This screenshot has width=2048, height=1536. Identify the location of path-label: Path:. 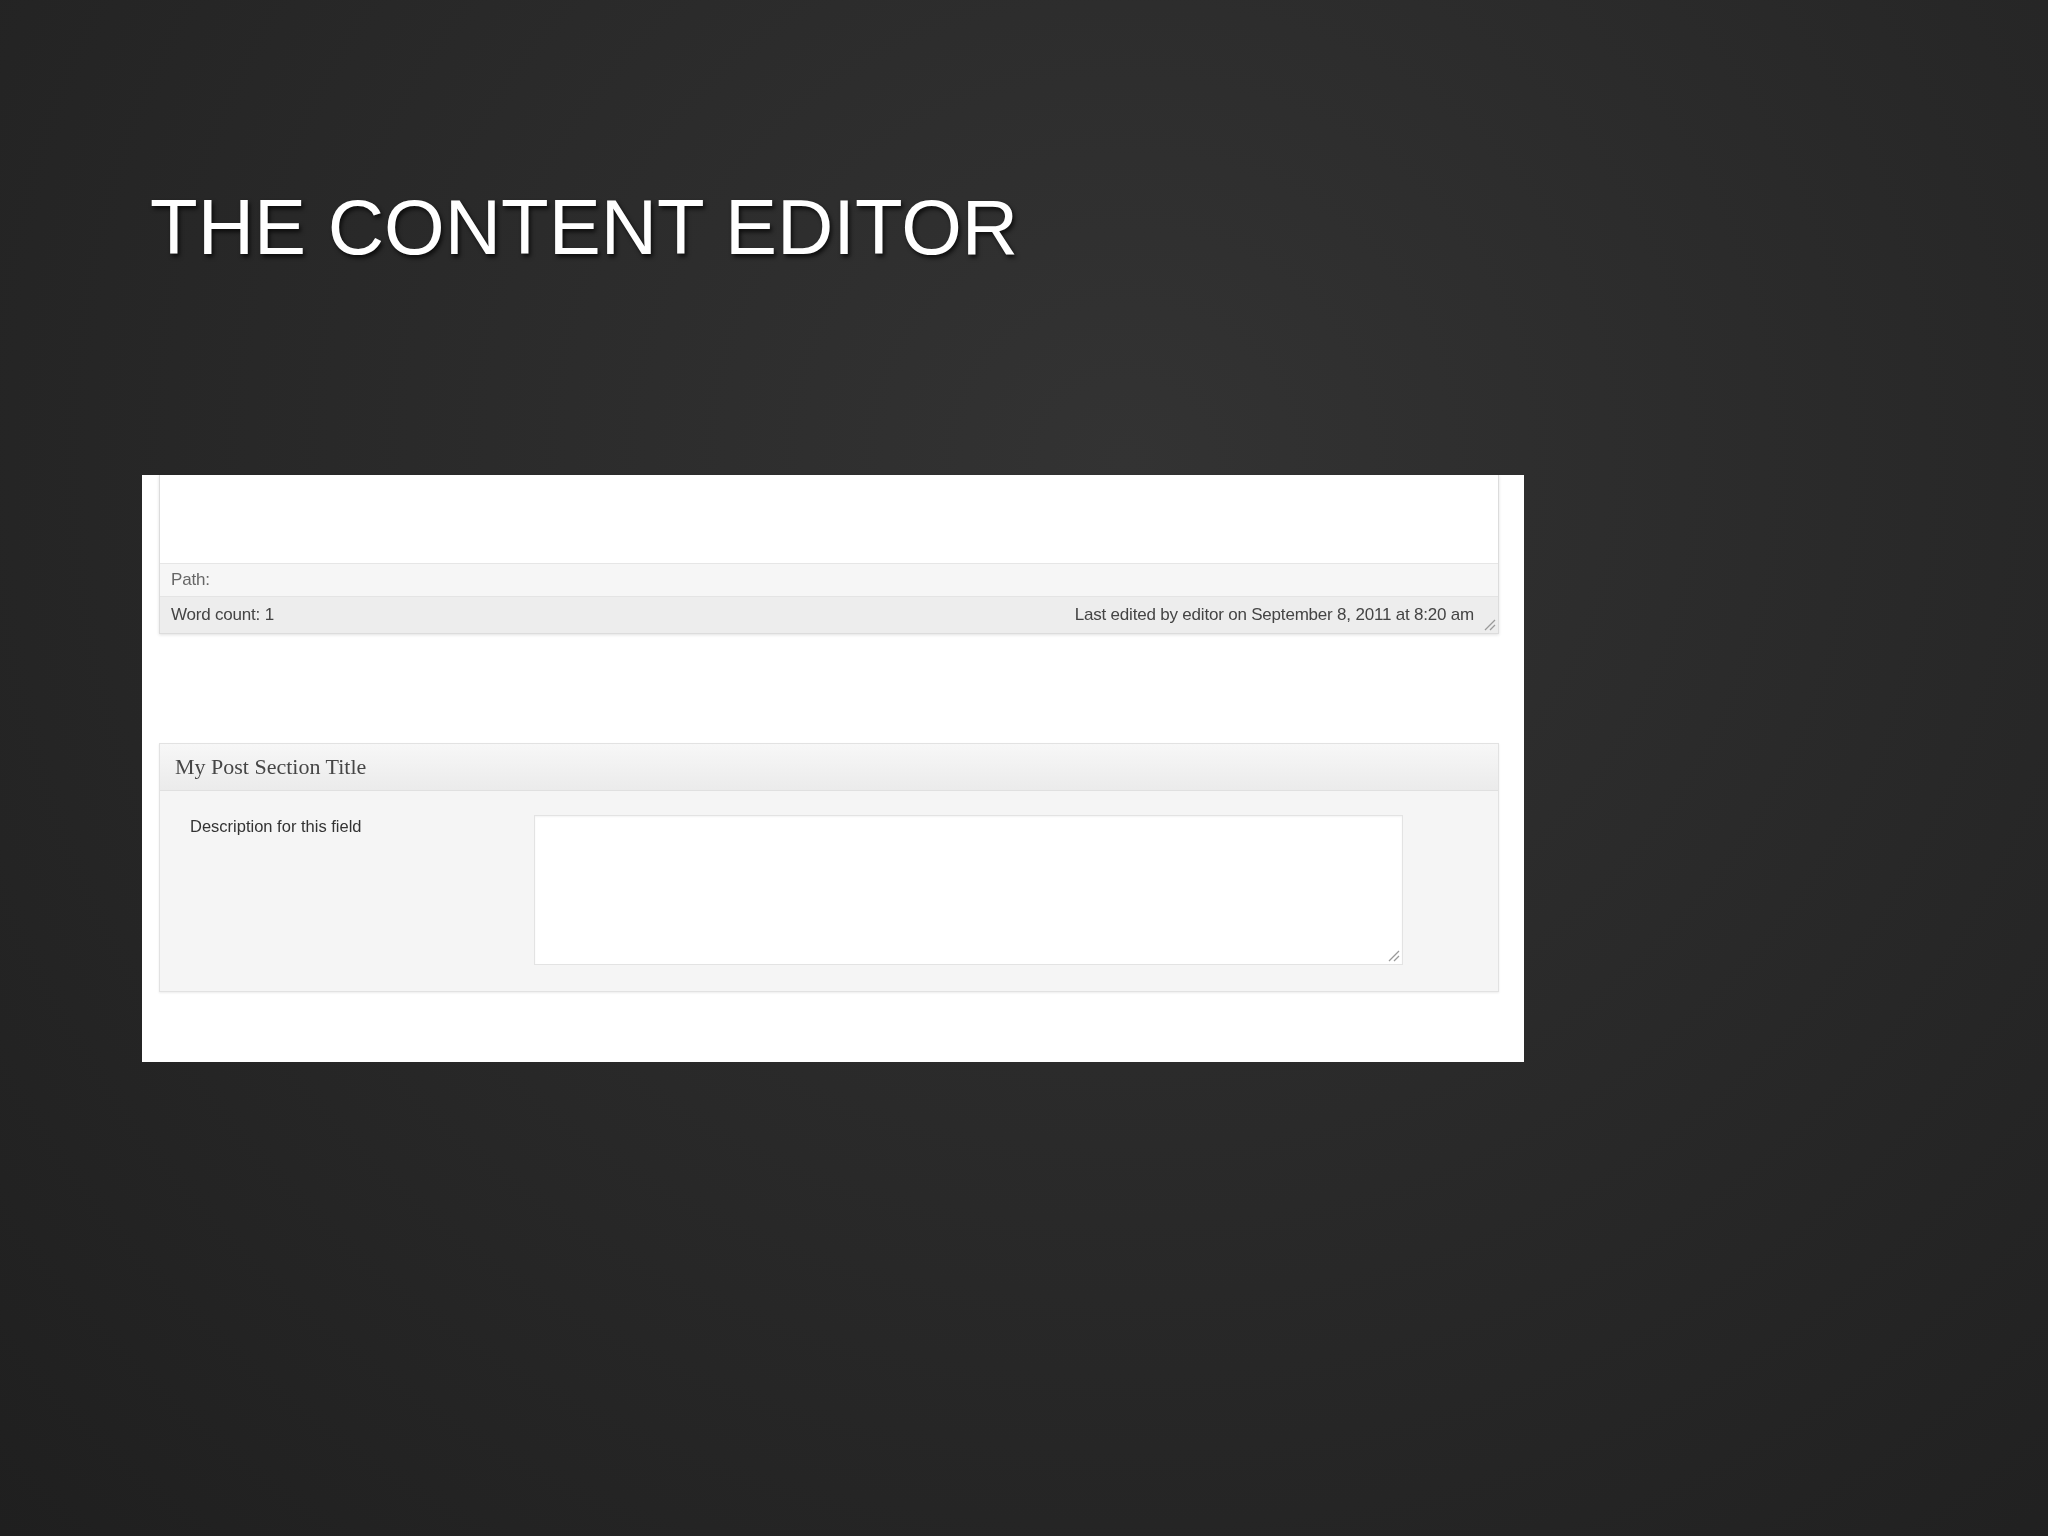
(190, 580).